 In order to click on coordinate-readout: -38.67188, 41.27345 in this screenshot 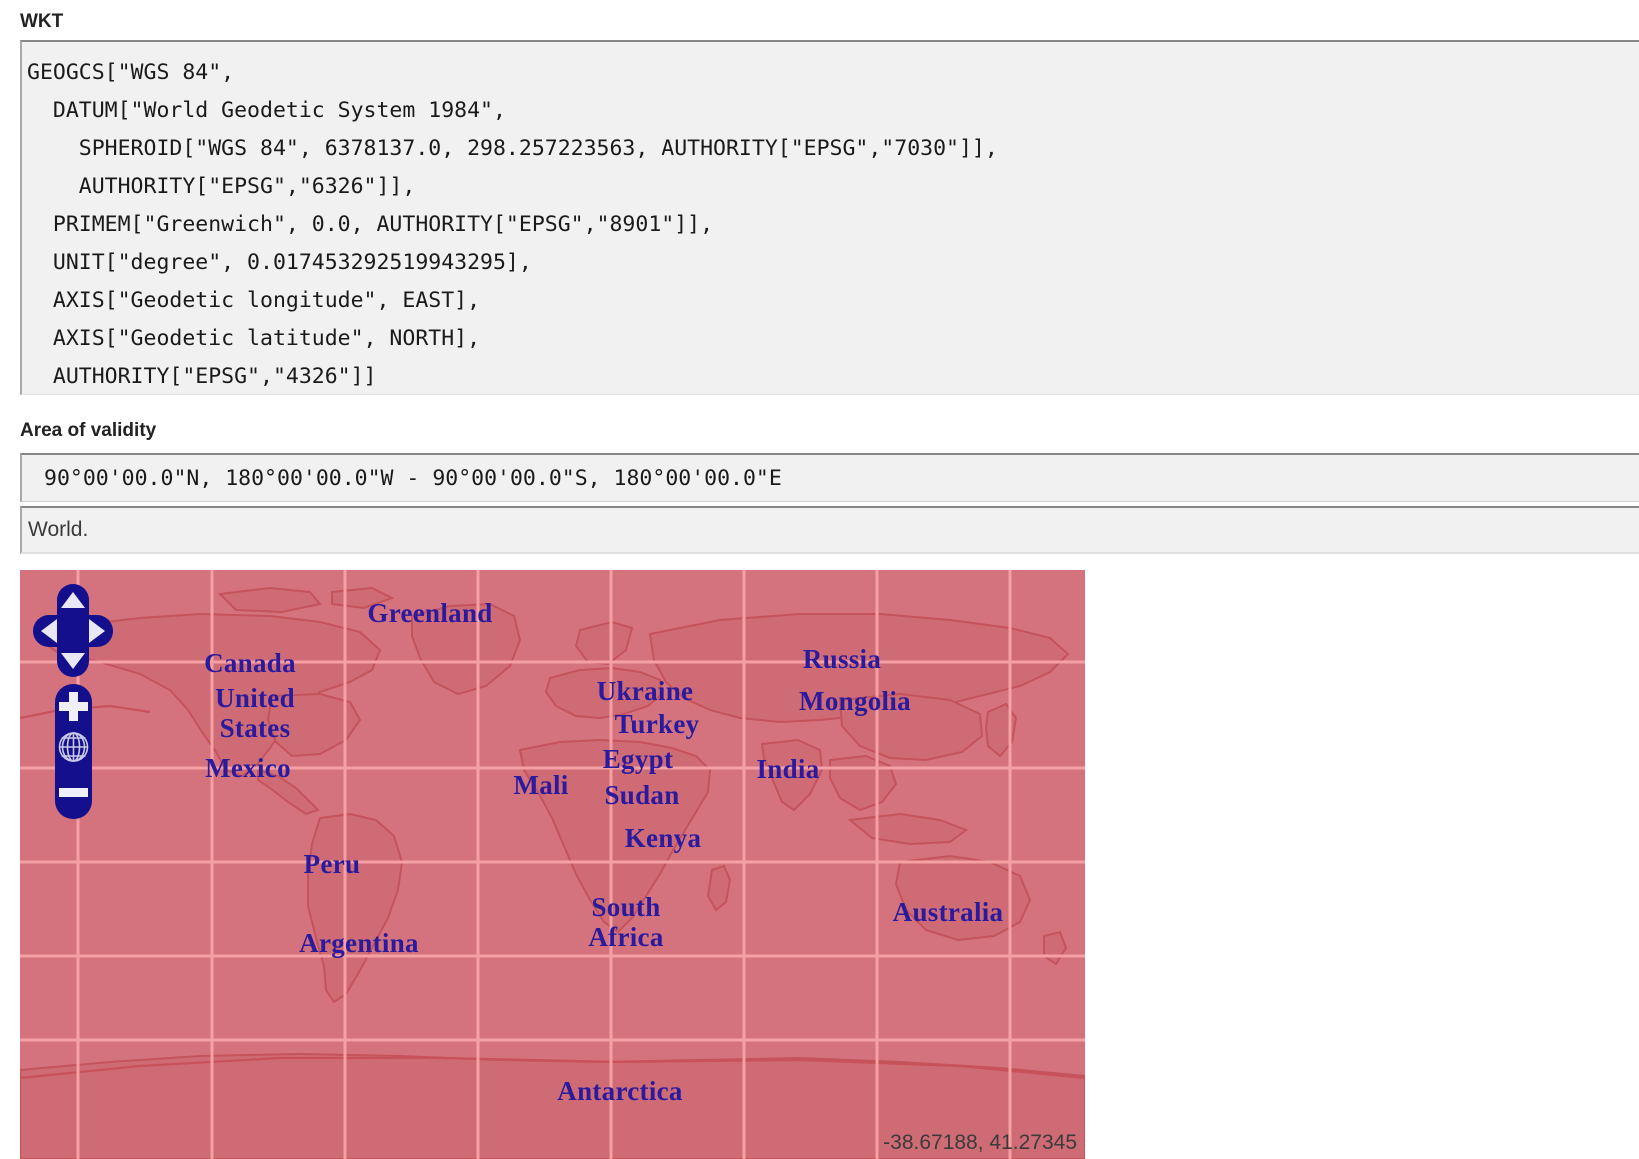, I will do `click(980, 1142)`.